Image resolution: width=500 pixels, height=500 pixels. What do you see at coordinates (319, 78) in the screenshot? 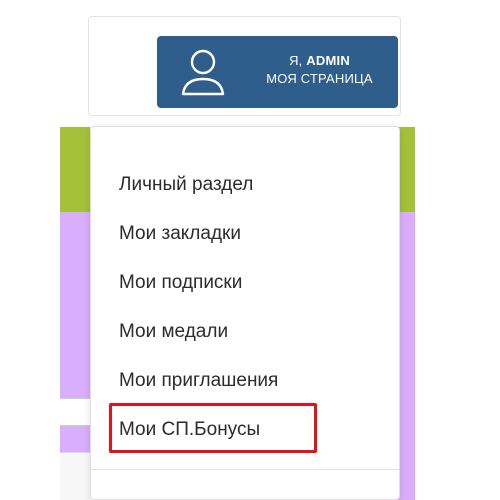
I see `my-page-label: МОЯ СТРАНИЦА` at bounding box center [319, 78].